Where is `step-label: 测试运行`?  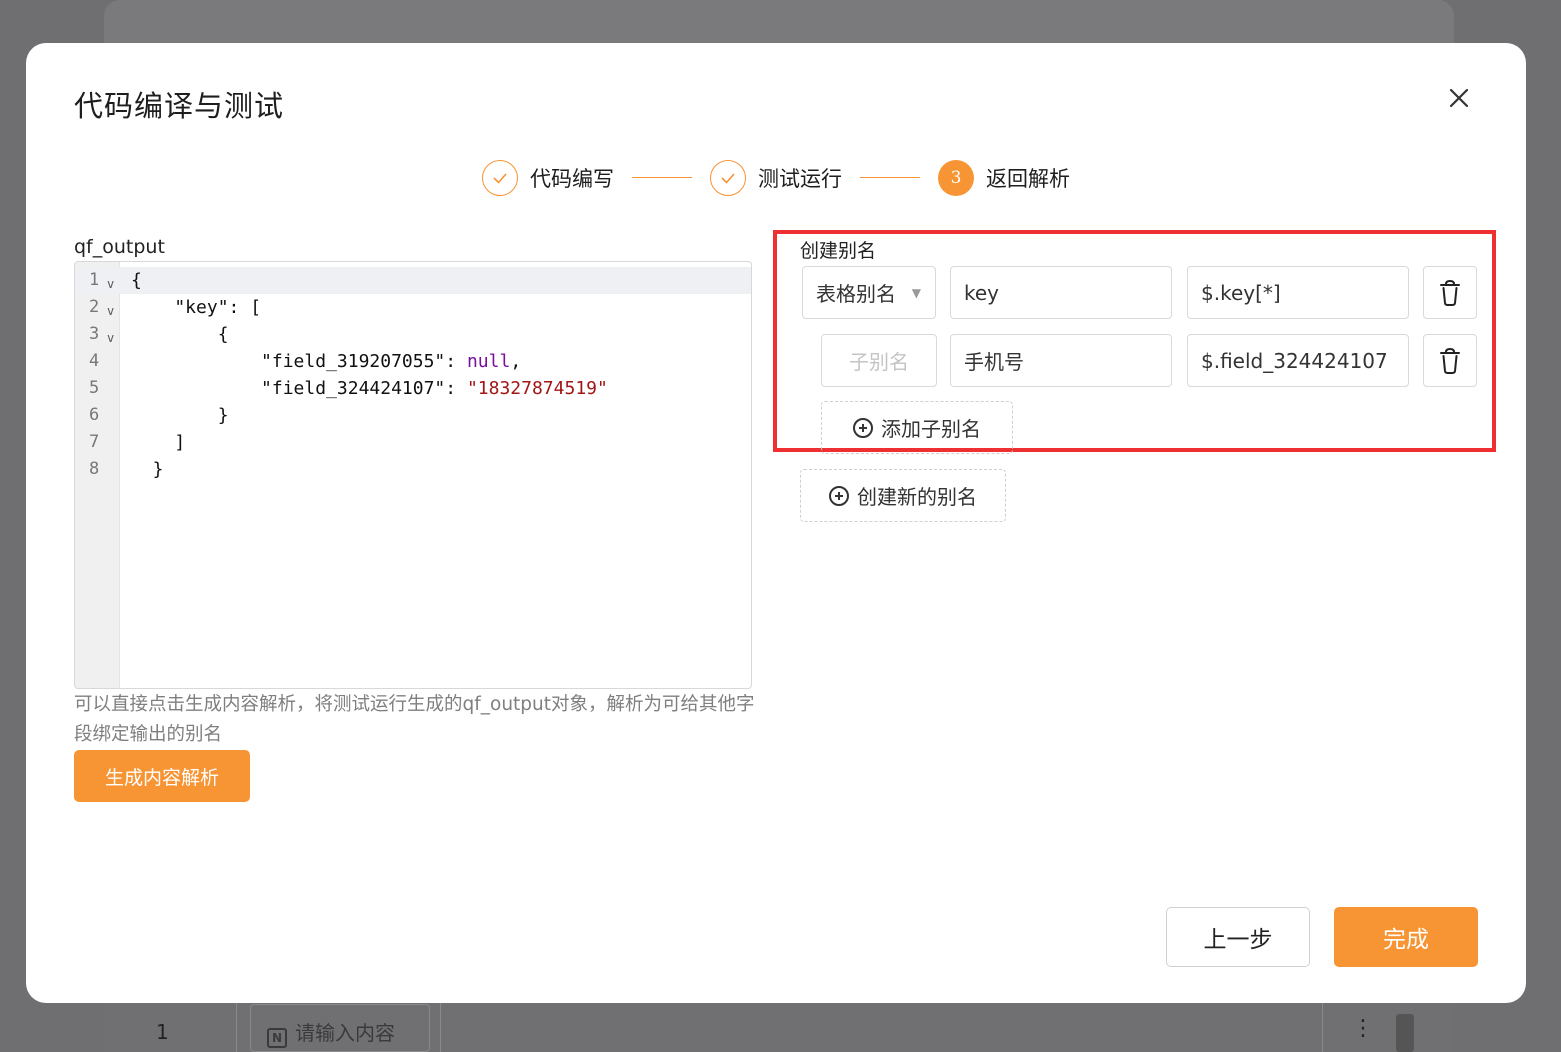 step-label: 测试运行 is located at coordinates (800, 179).